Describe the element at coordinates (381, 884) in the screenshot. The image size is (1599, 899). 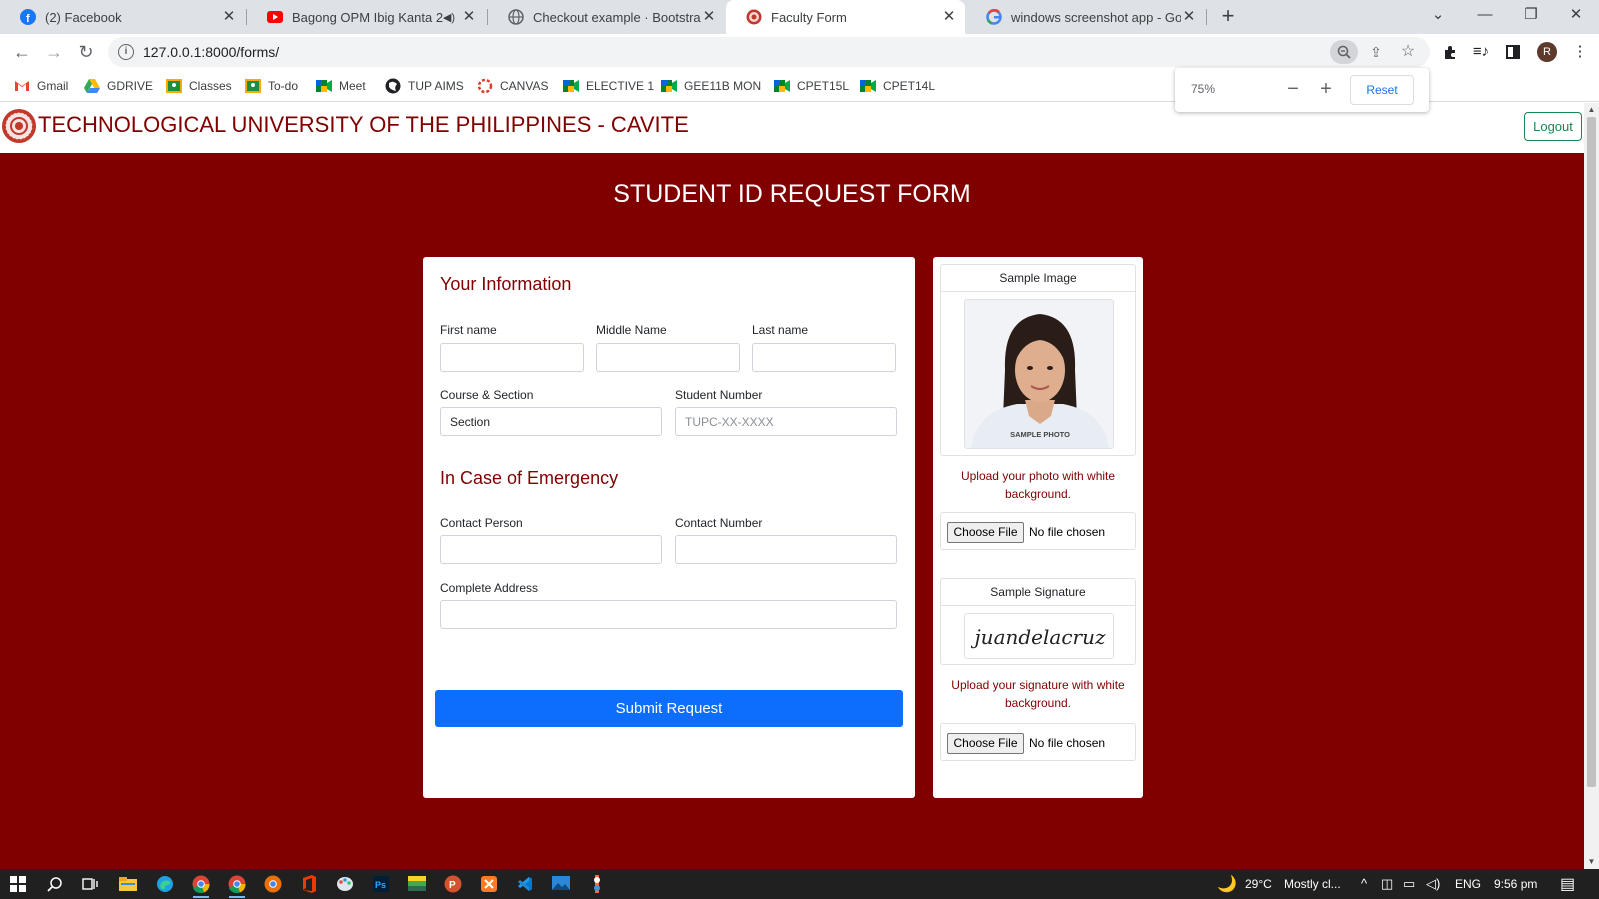
I see `photoshop-icon: Ps` at that location.